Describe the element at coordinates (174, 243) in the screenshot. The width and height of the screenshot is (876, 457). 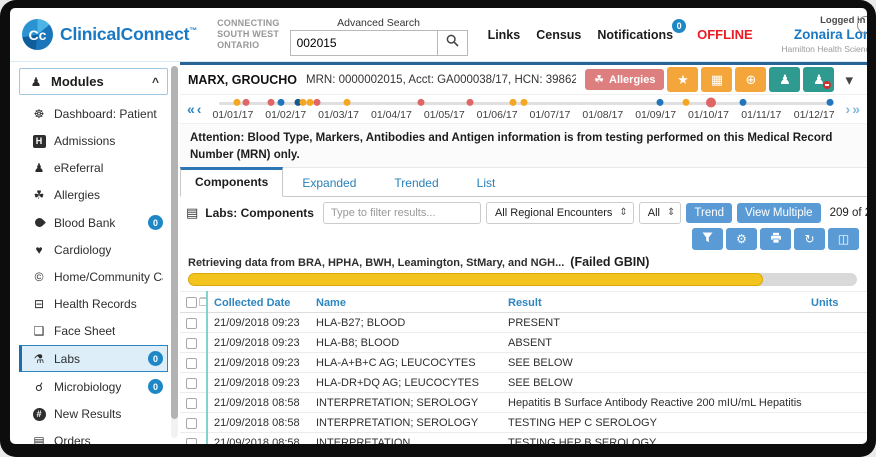
I see `sidebar-scrollbar-thumb` at that location.